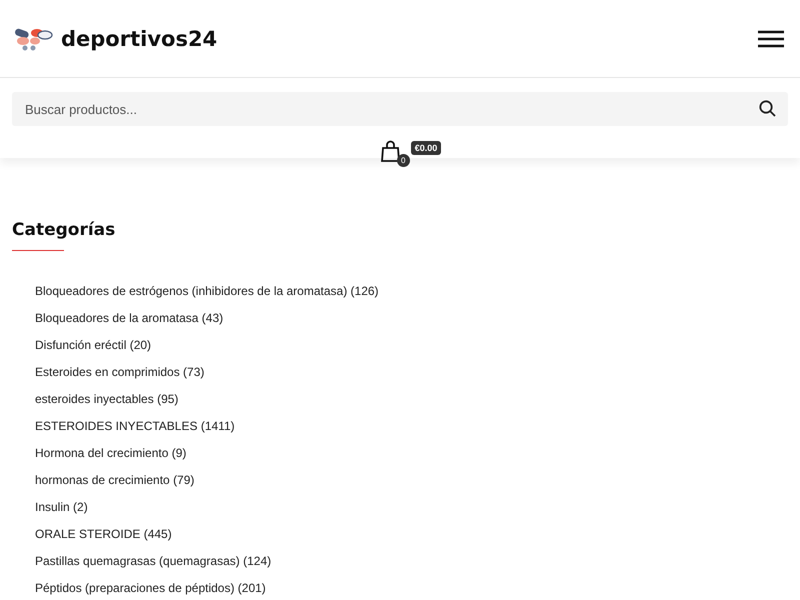 The height and width of the screenshot is (600, 800). I want to click on search-icon, so click(767, 108).